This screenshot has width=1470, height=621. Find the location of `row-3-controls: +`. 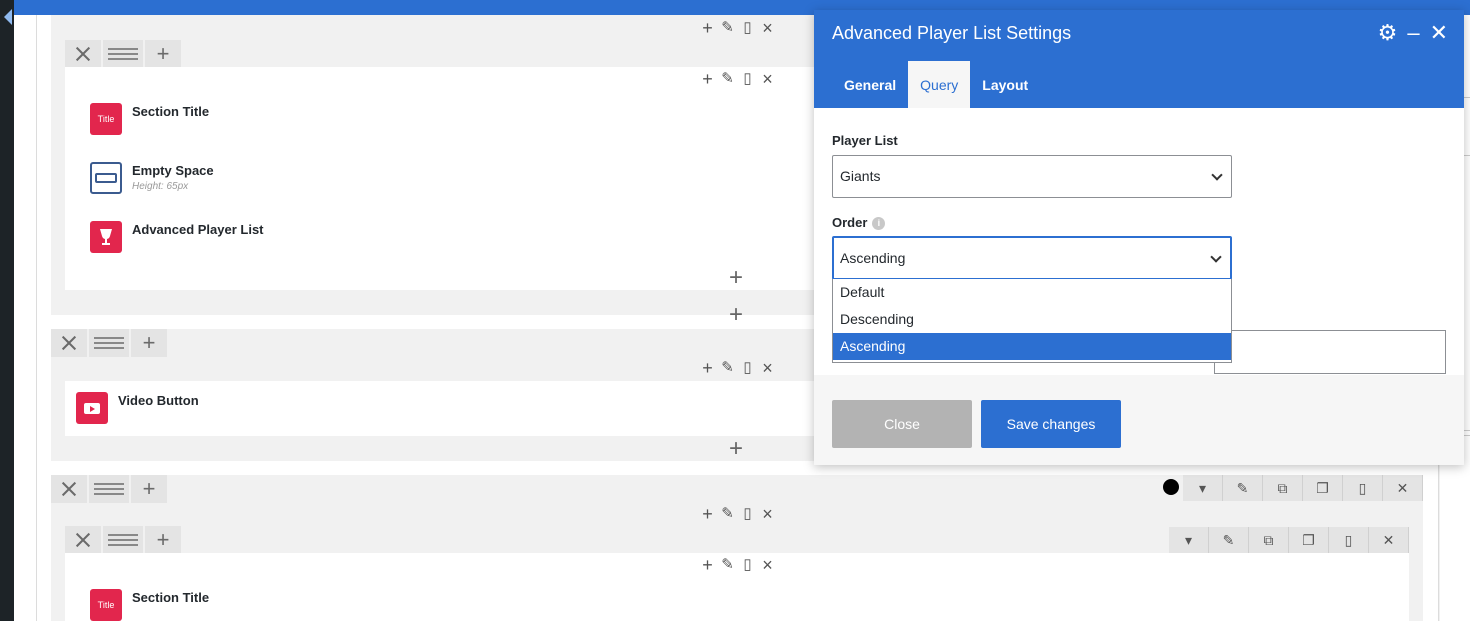

row-3-controls: + is located at coordinates (110, 489).